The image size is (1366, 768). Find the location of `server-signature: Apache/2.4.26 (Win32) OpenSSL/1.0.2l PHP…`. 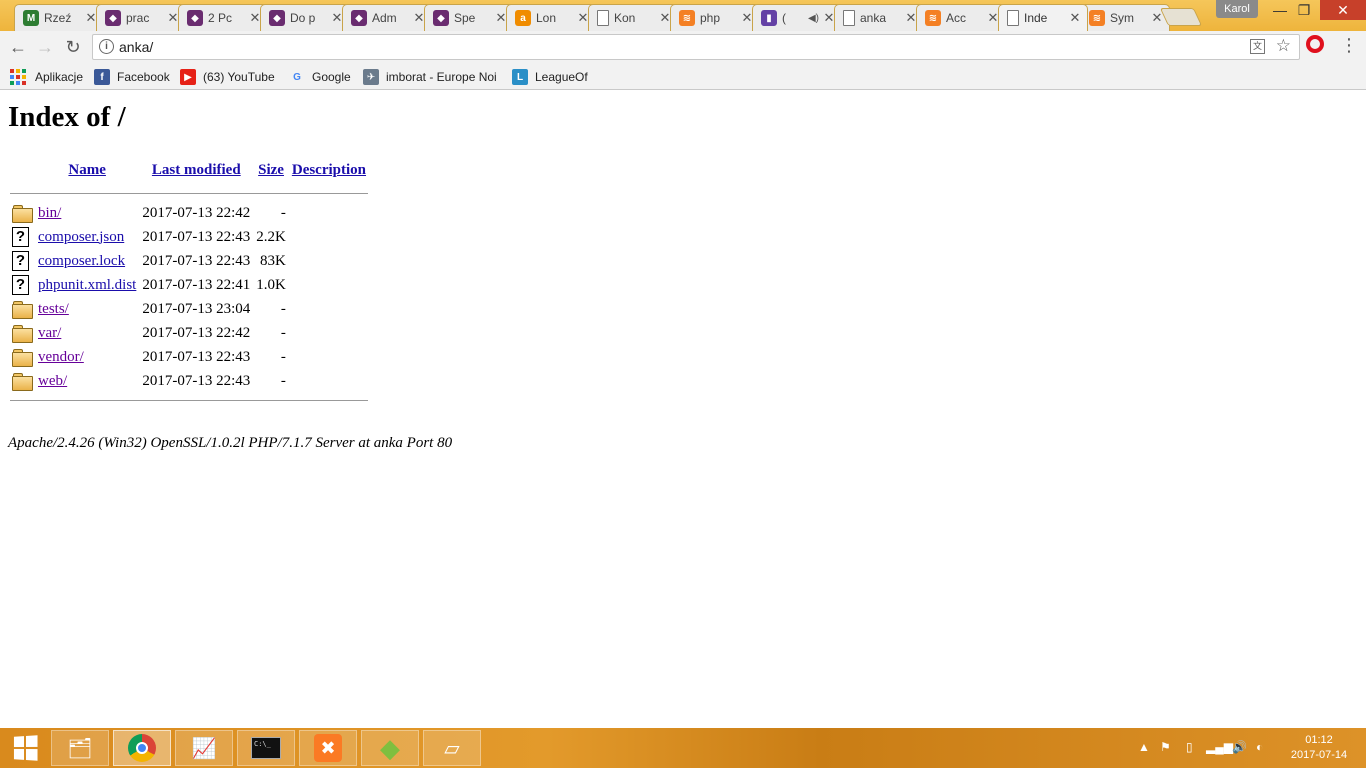

server-signature: Apache/2.4.26 (Win32) OpenSSL/1.0.2l PHP… is located at coordinates (230, 443).